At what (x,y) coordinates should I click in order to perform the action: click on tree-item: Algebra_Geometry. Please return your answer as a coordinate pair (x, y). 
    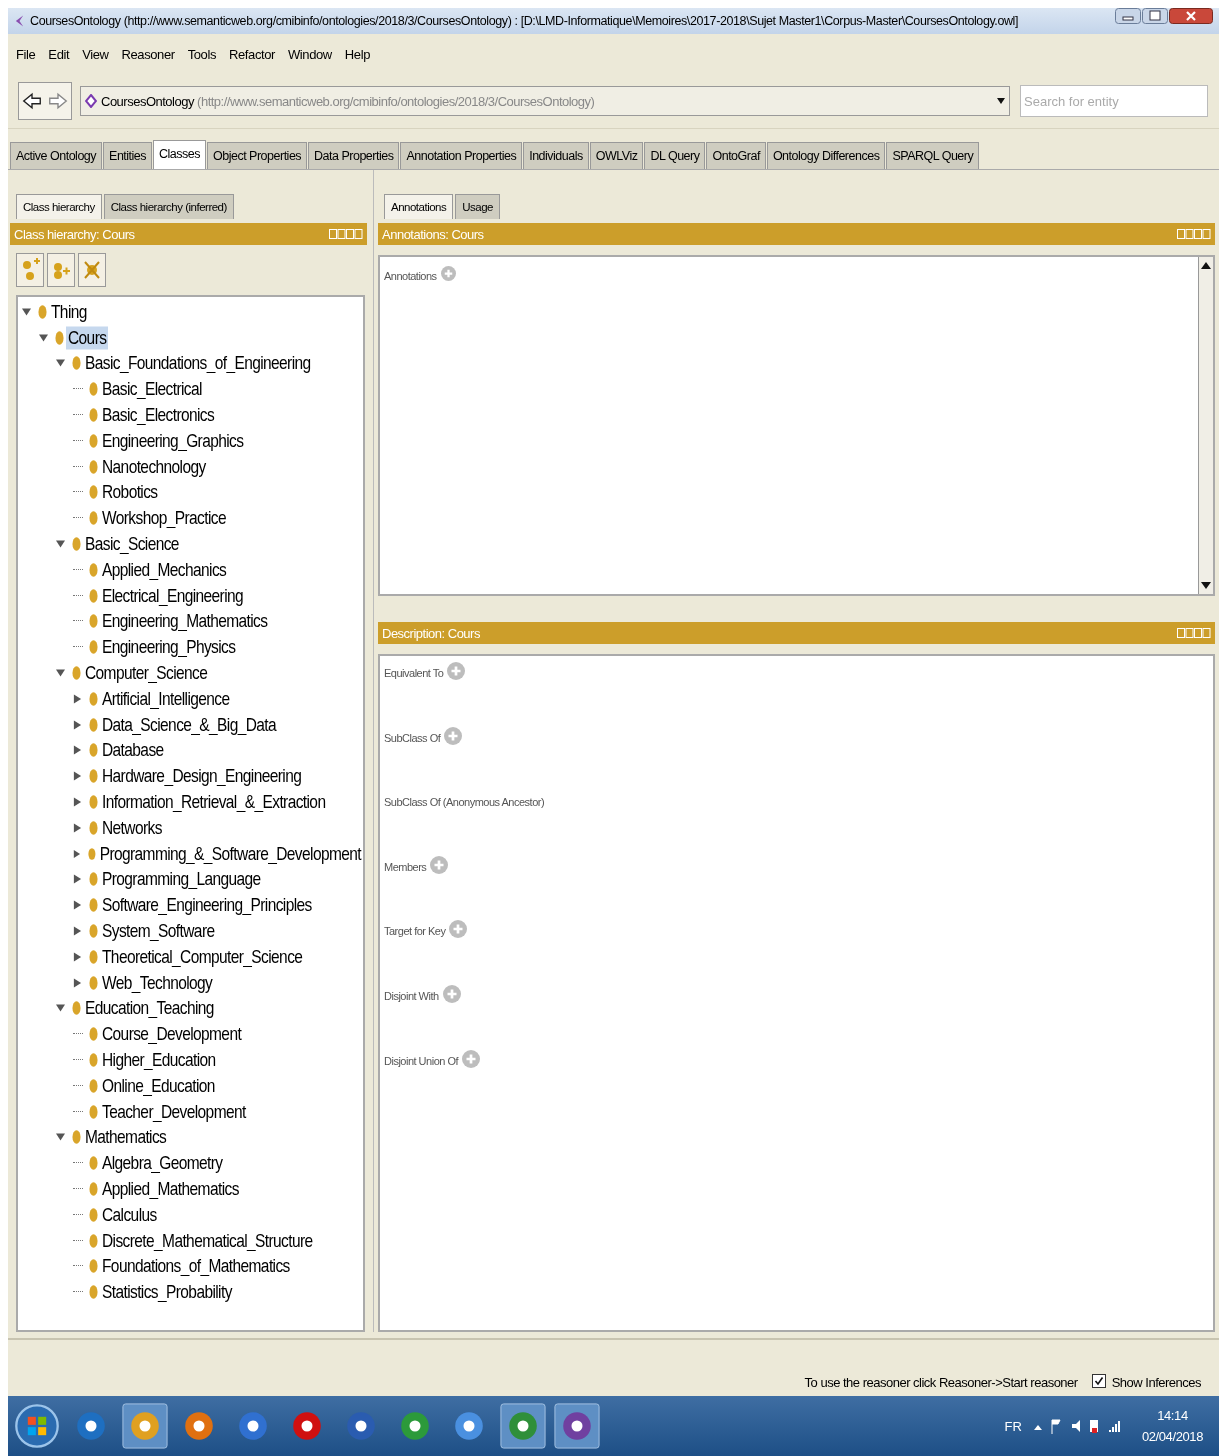
    Looking at the image, I should click on (162, 1163).